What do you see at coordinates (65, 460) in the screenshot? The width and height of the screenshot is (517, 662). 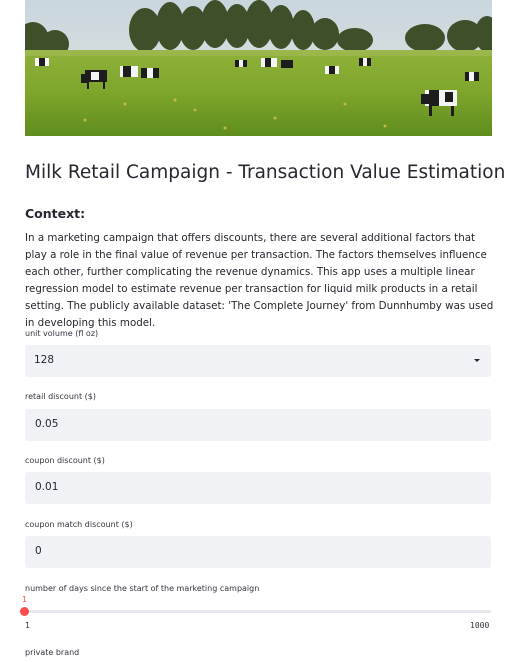 I see `coupon-discount-label: coupon discount ($)` at bounding box center [65, 460].